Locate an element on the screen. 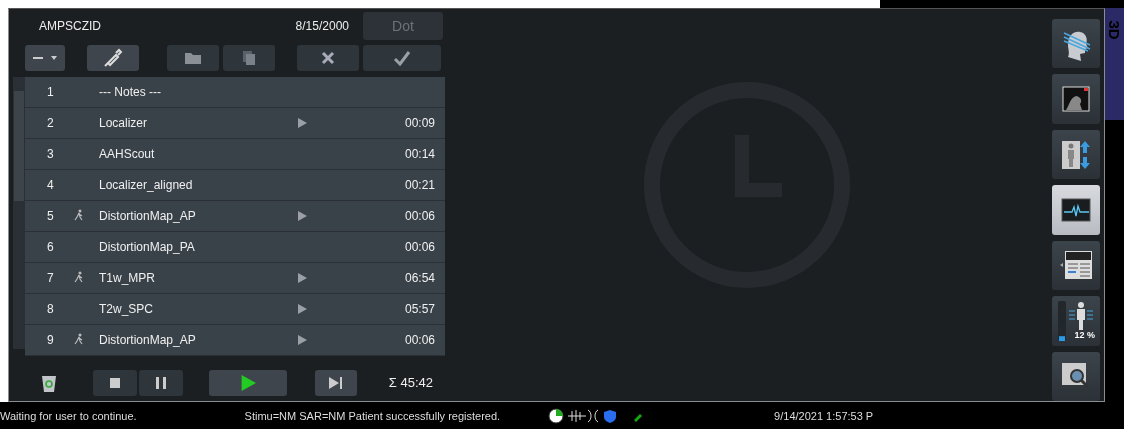 Image resolution: width=1124 pixels, height=429 pixels. protocol-row: 6 DistortionMap_PA 00:06 is located at coordinates (235, 248).